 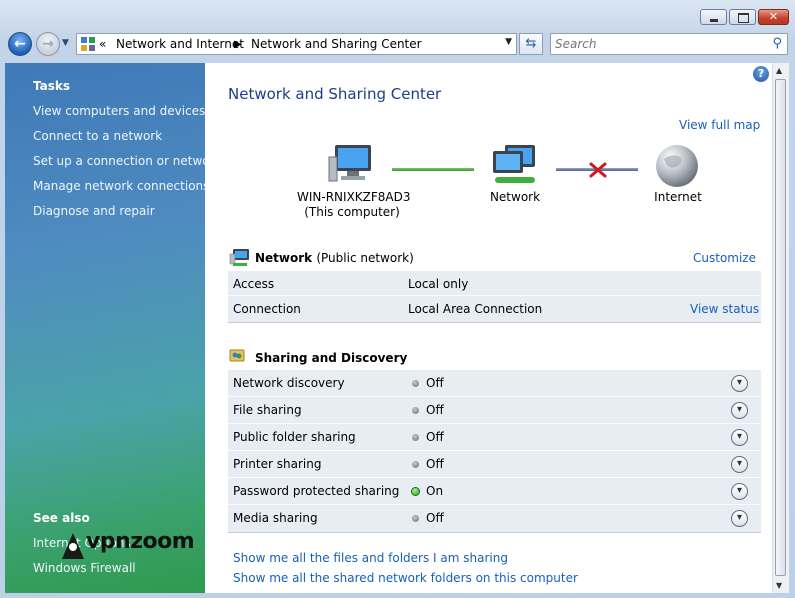 What do you see at coordinates (475, 309) in the screenshot?
I see `connection-value: Local Area Connection` at bounding box center [475, 309].